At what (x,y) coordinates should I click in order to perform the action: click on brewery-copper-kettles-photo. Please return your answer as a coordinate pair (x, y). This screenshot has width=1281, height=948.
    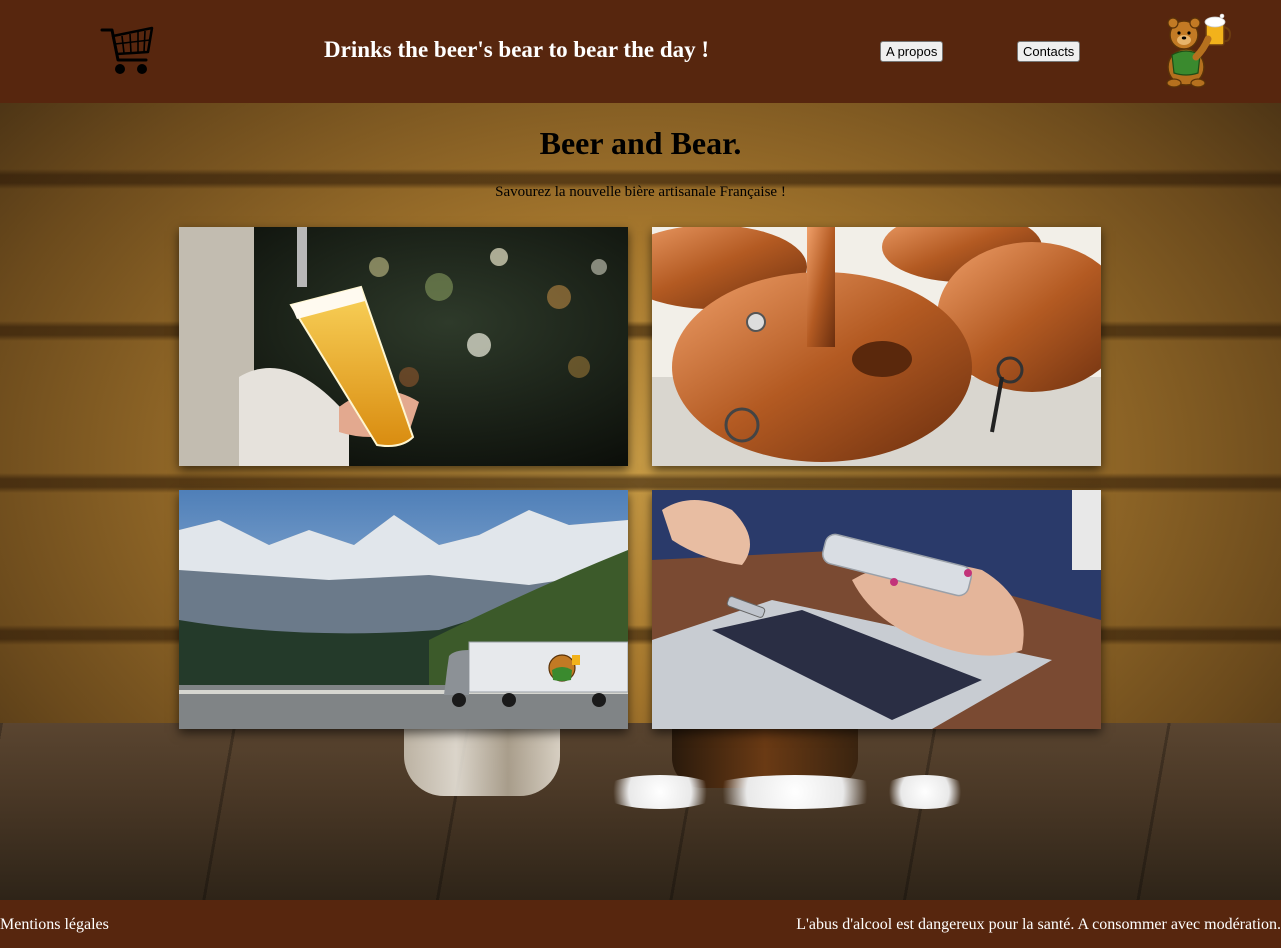
    Looking at the image, I should click on (876, 346).